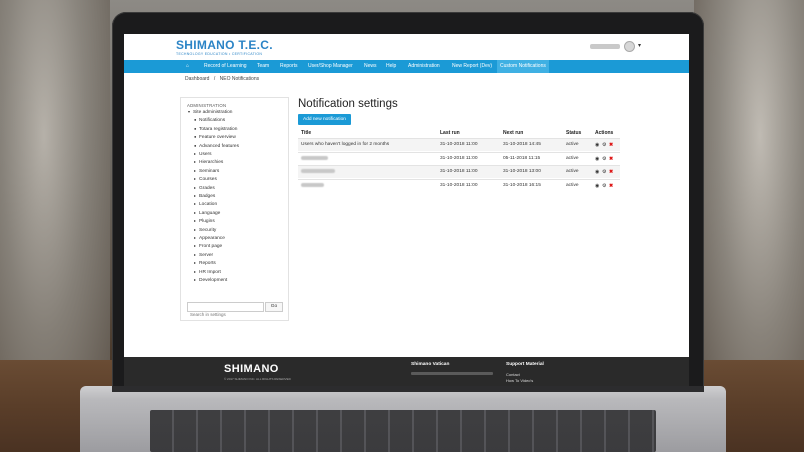 The image size is (804, 452). What do you see at coordinates (197, 79) in the screenshot?
I see `breadcrumb-dashboard: Dashboard` at bounding box center [197, 79].